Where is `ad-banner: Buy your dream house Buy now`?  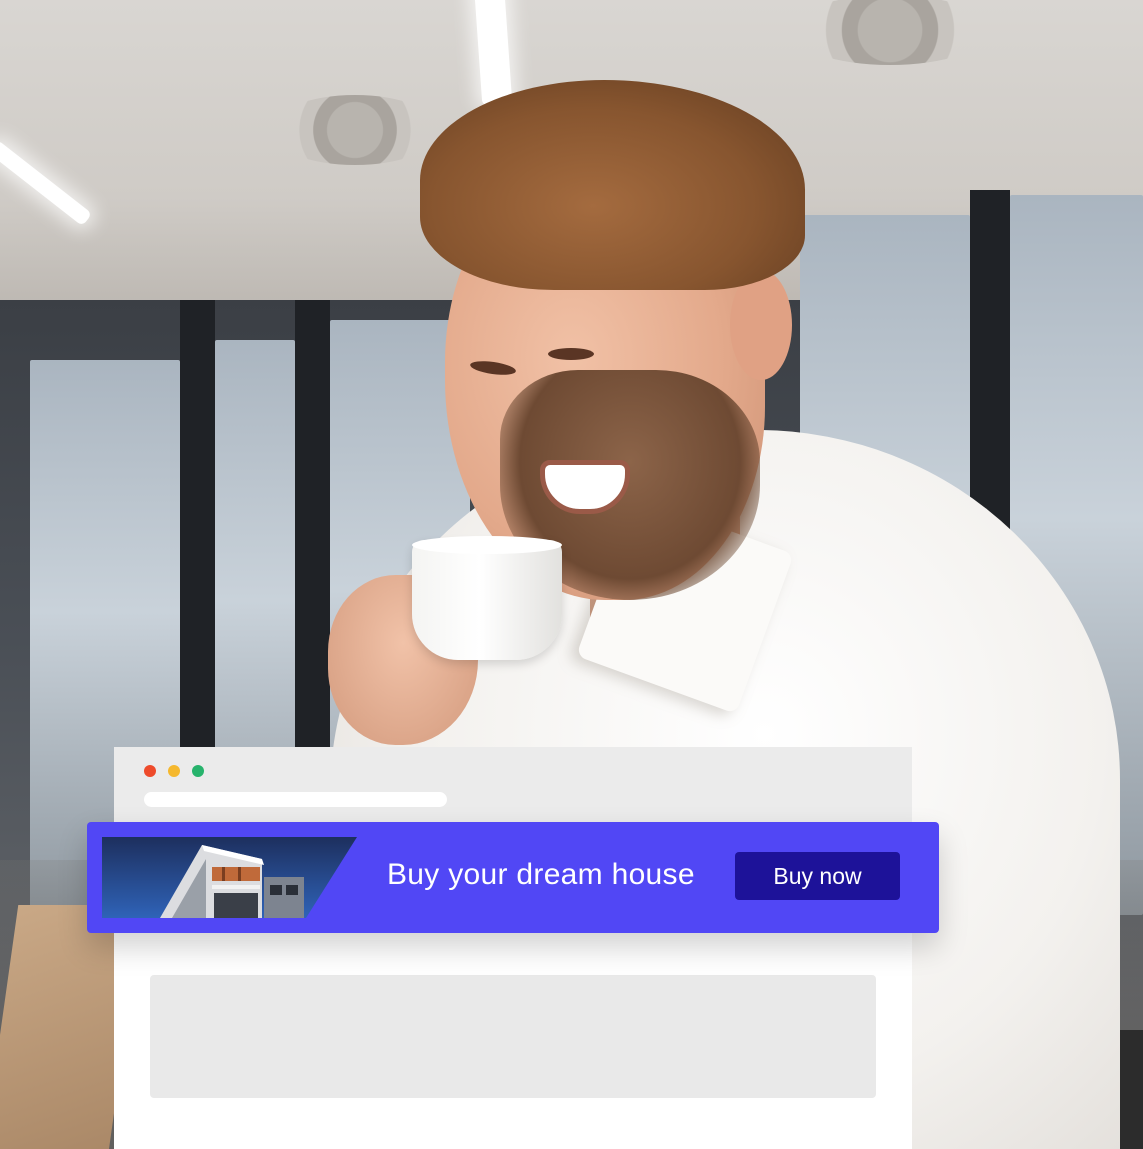 ad-banner: Buy your dream house Buy now is located at coordinates (513, 877).